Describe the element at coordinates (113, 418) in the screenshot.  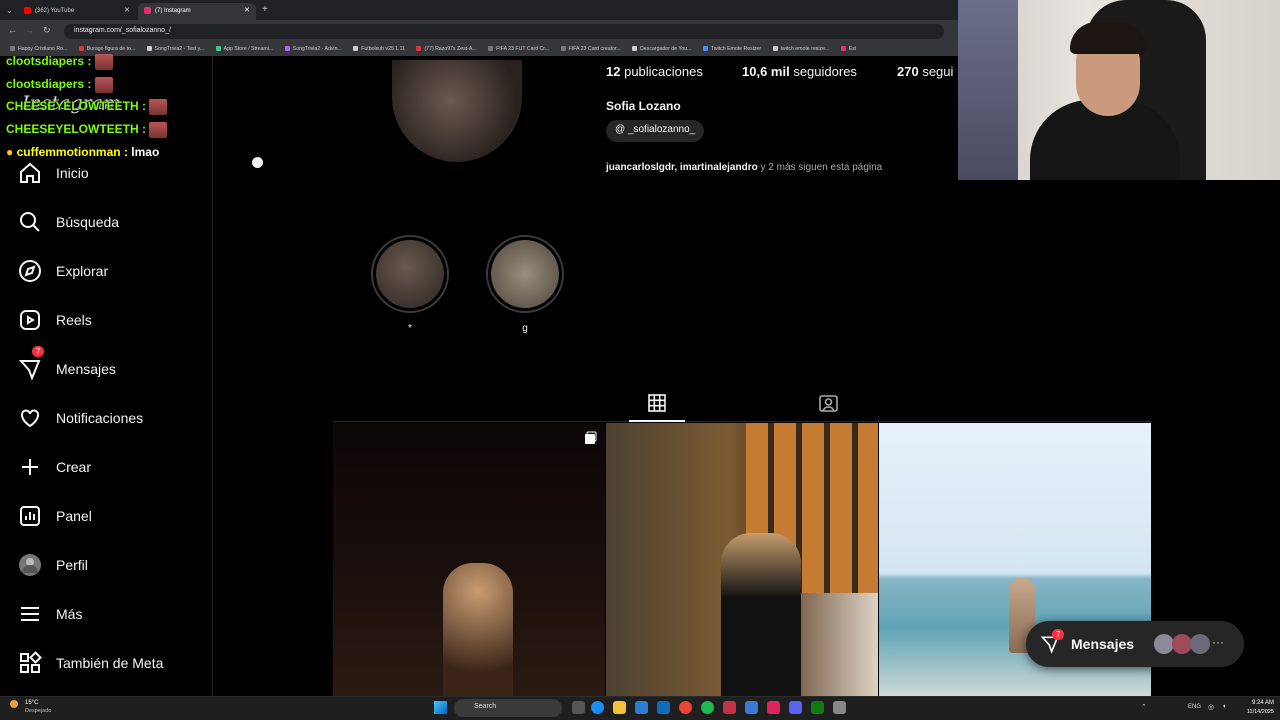
I see `sidebar-item-notificaciones: Notificaciones` at that location.